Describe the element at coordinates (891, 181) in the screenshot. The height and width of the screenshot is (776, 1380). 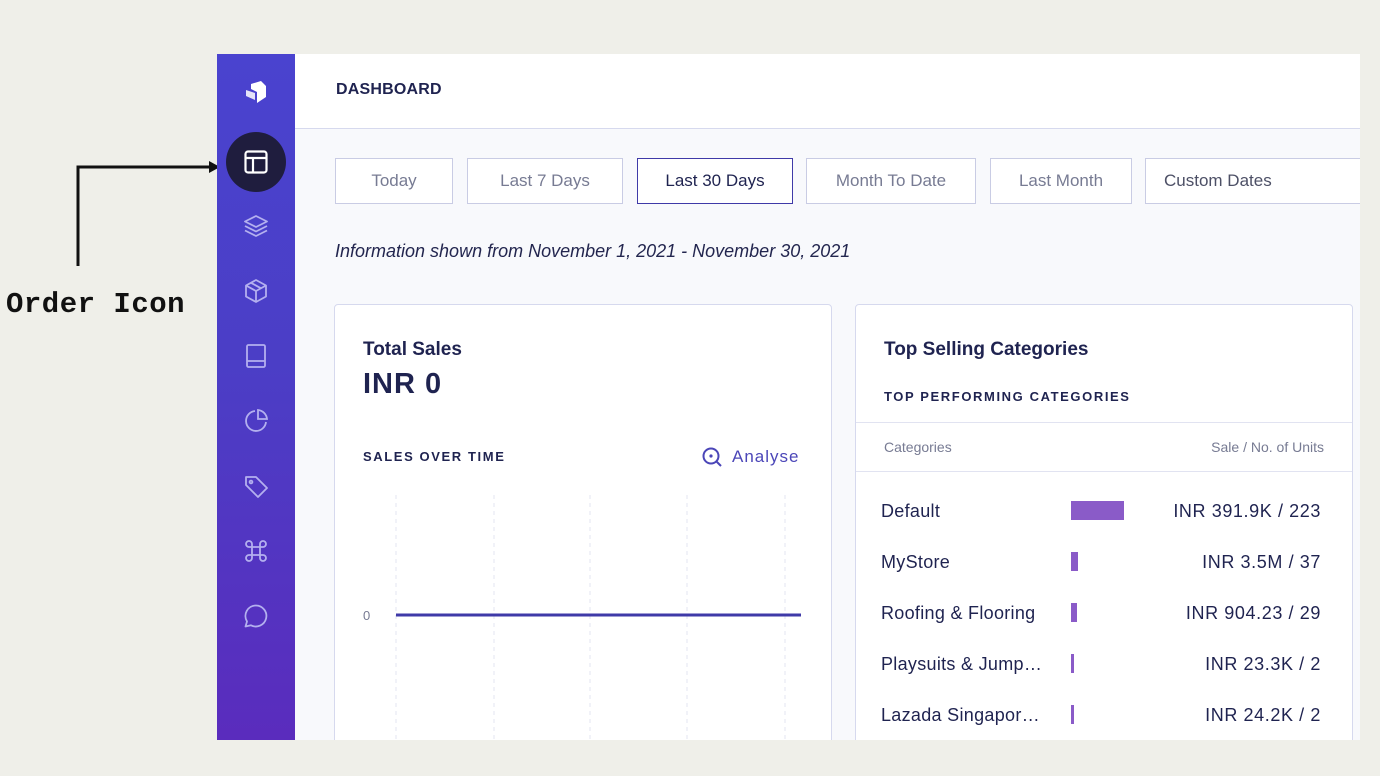
I see `range-month-to-date-button: Month To Date` at that location.